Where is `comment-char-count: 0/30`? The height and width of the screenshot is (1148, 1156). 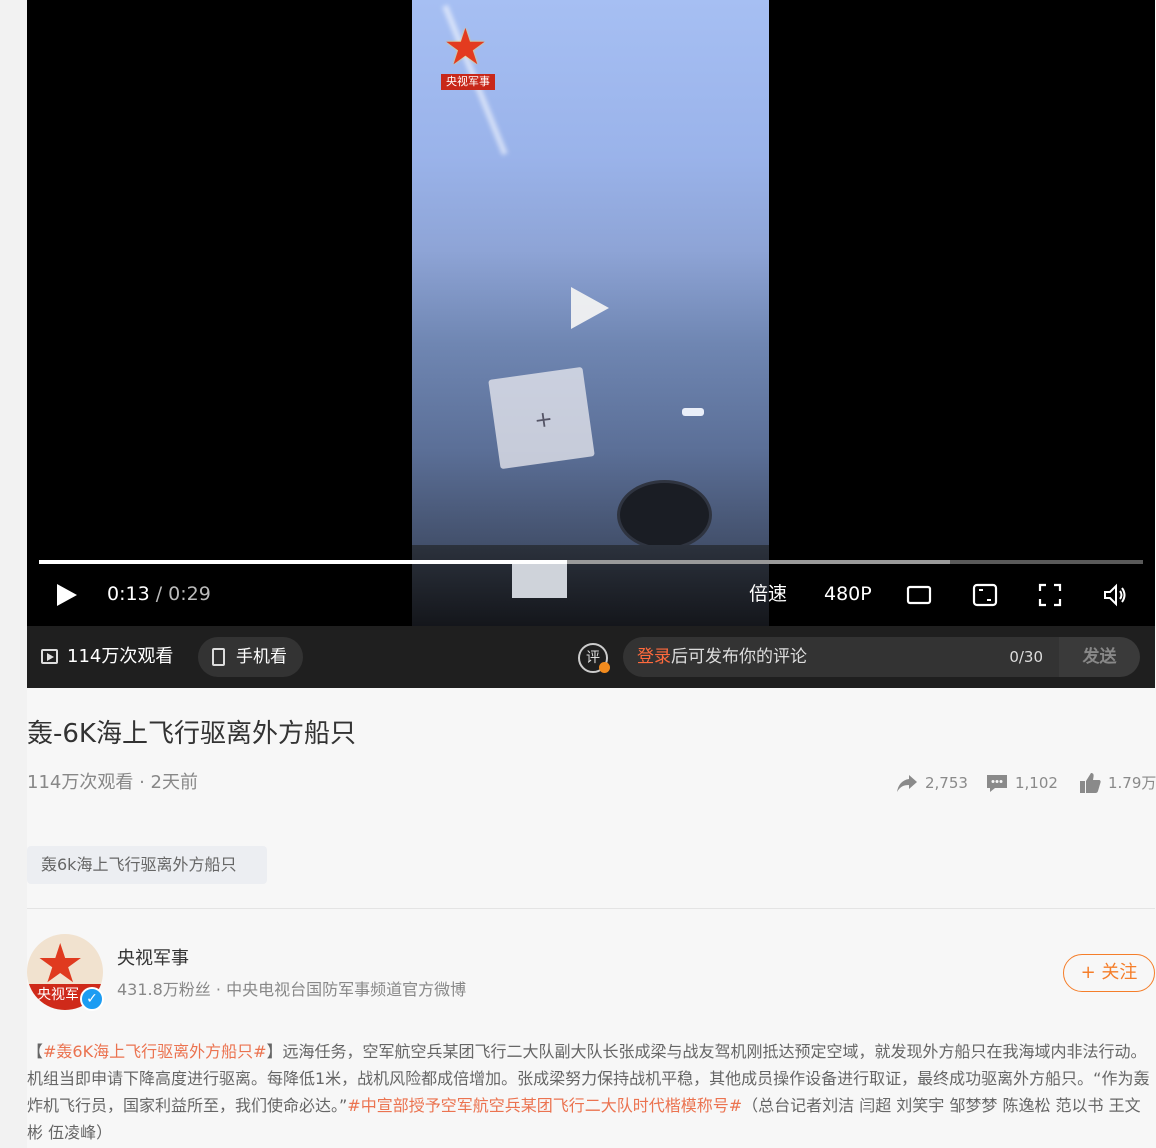
comment-char-count: 0/30 is located at coordinates (1026, 657).